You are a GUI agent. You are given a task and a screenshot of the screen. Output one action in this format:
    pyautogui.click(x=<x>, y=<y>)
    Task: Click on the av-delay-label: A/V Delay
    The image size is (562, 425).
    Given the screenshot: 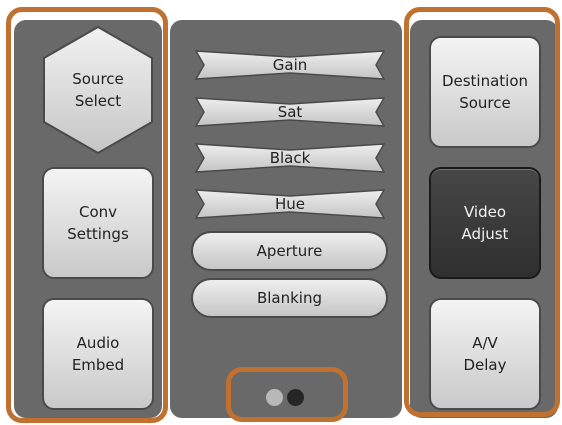 What is the action you would take?
    pyautogui.click(x=485, y=354)
    